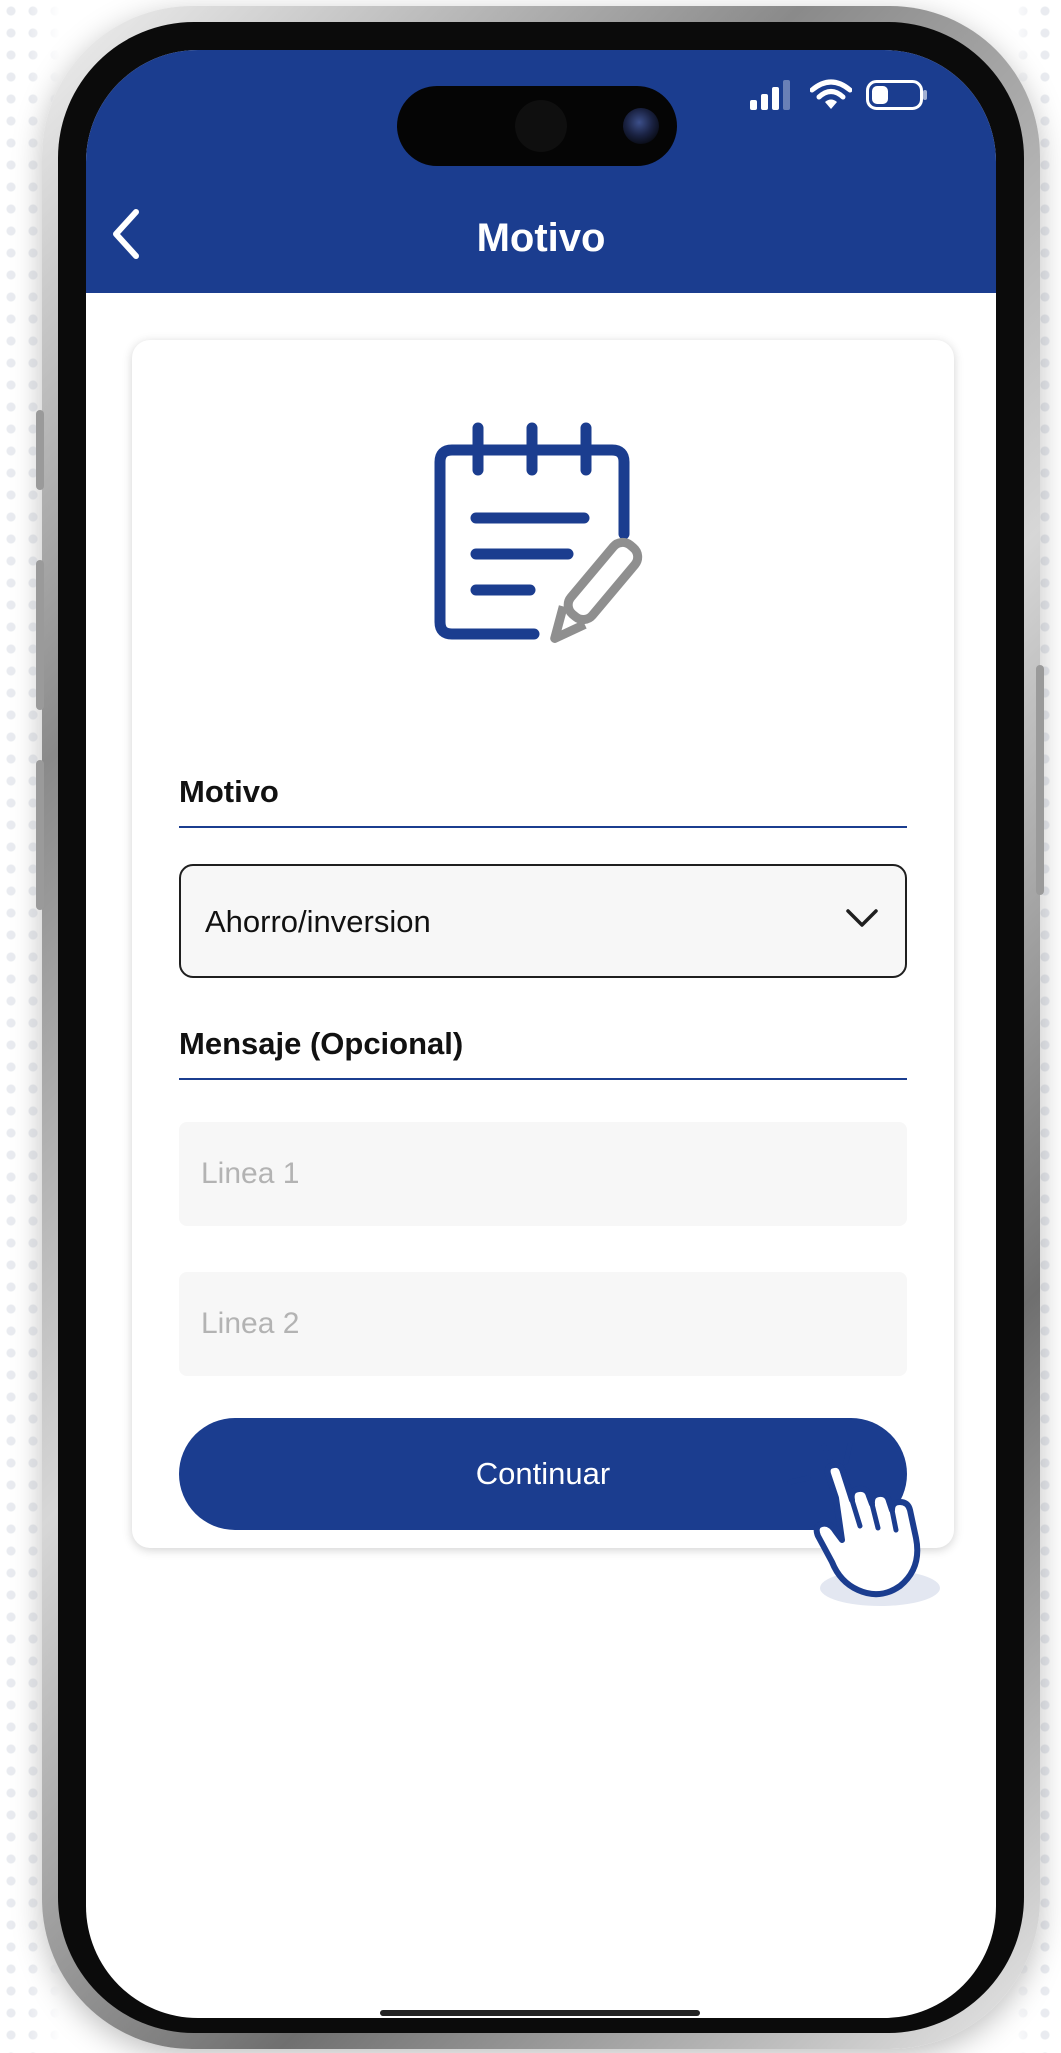 Image resolution: width=1061 pixels, height=2053 pixels. I want to click on mensaje-label: Mensaje (Opcional), so click(321, 1043).